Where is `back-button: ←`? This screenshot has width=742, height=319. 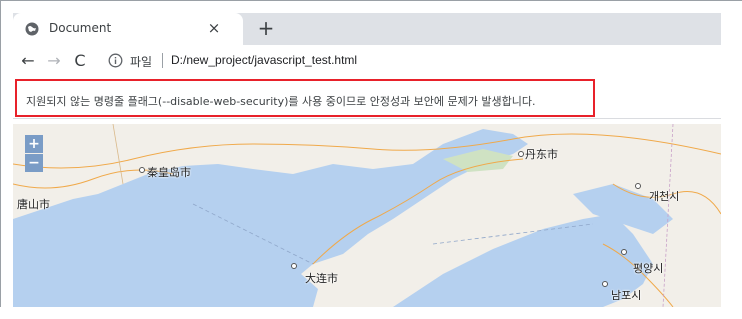
back-button: ← is located at coordinates (28, 61).